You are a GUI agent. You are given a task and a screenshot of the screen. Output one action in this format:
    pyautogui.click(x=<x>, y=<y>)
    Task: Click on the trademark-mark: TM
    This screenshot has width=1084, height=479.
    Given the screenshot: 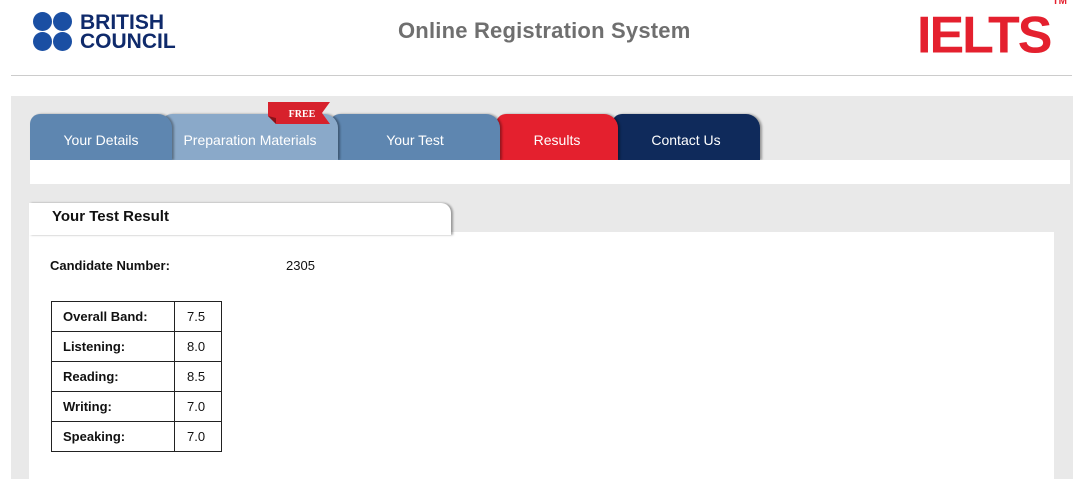 What is the action you would take?
    pyautogui.click(x=1059, y=3)
    